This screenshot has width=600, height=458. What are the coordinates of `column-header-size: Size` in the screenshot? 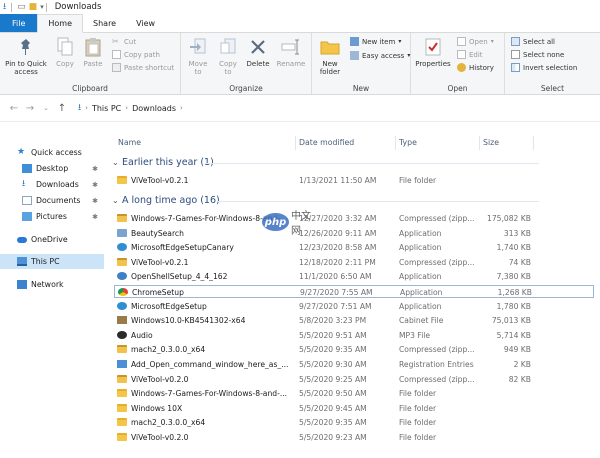 It's located at (491, 142).